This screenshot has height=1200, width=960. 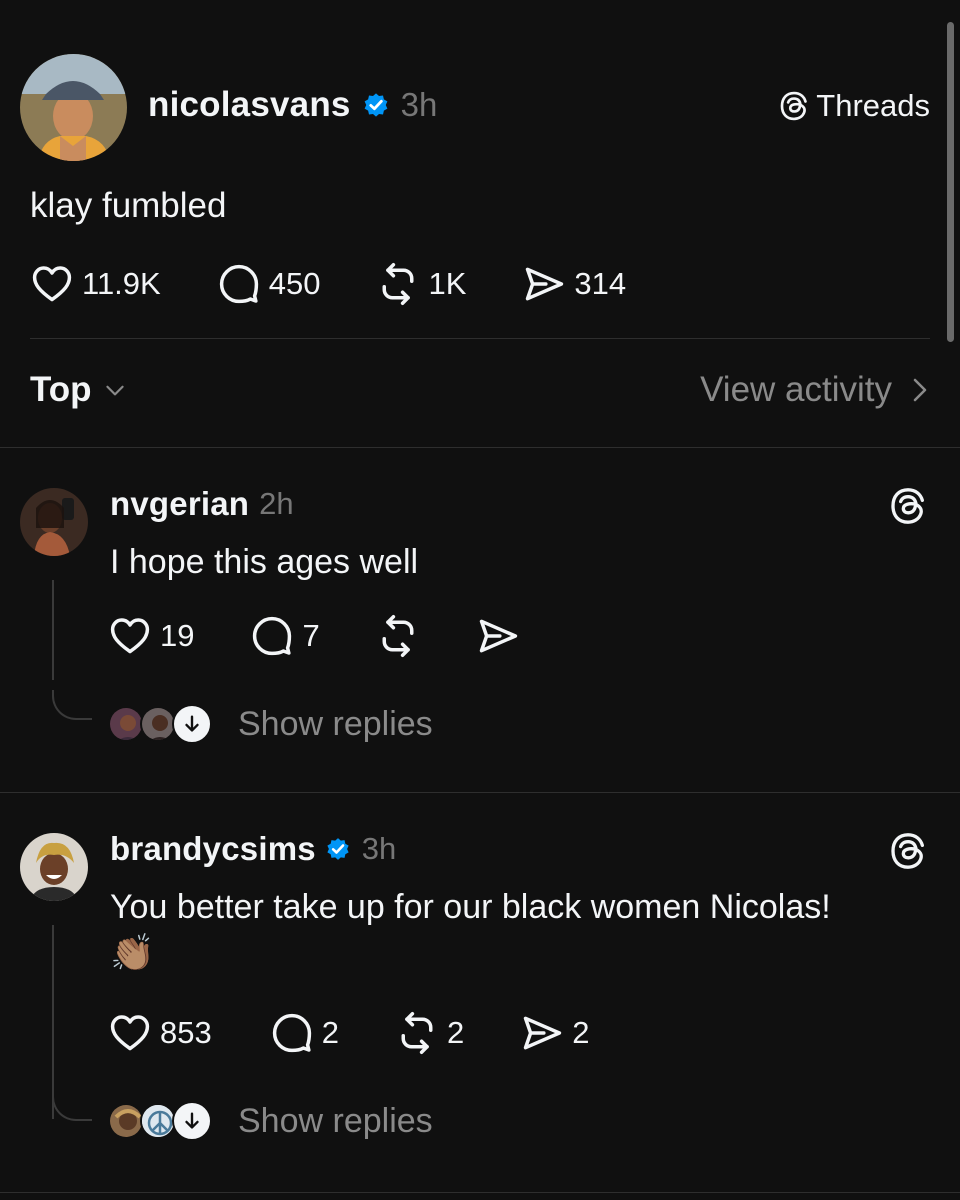 I want to click on share-count: 2, so click(x=581, y=1032).